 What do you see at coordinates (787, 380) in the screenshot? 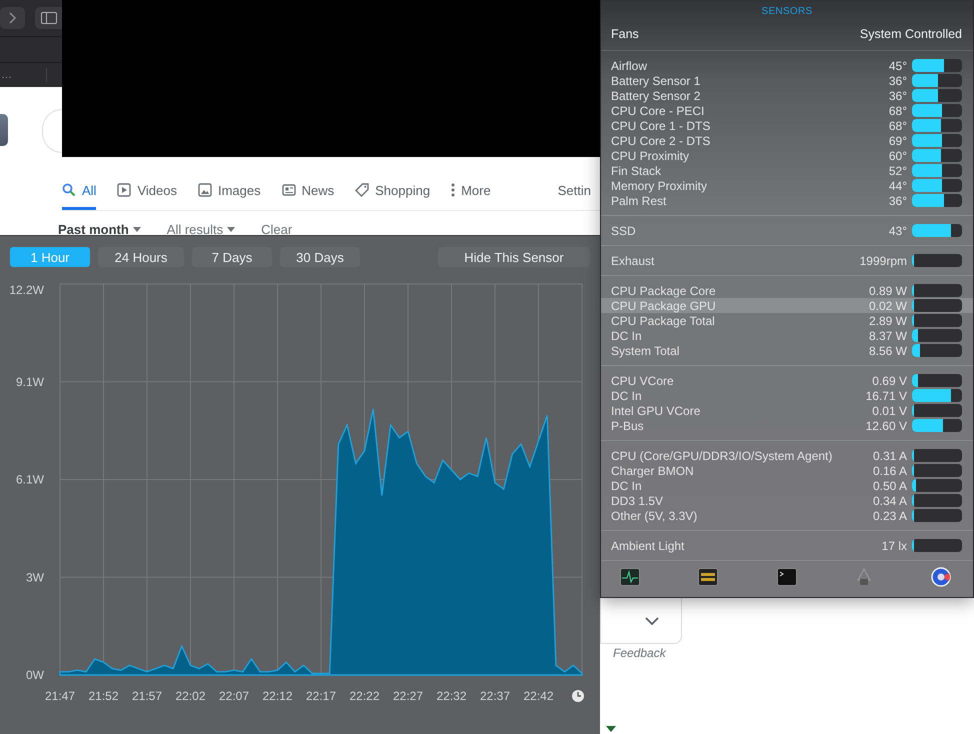
I see `sensor-row: CPU VCore 0.69 V` at bounding box center [787, 380].